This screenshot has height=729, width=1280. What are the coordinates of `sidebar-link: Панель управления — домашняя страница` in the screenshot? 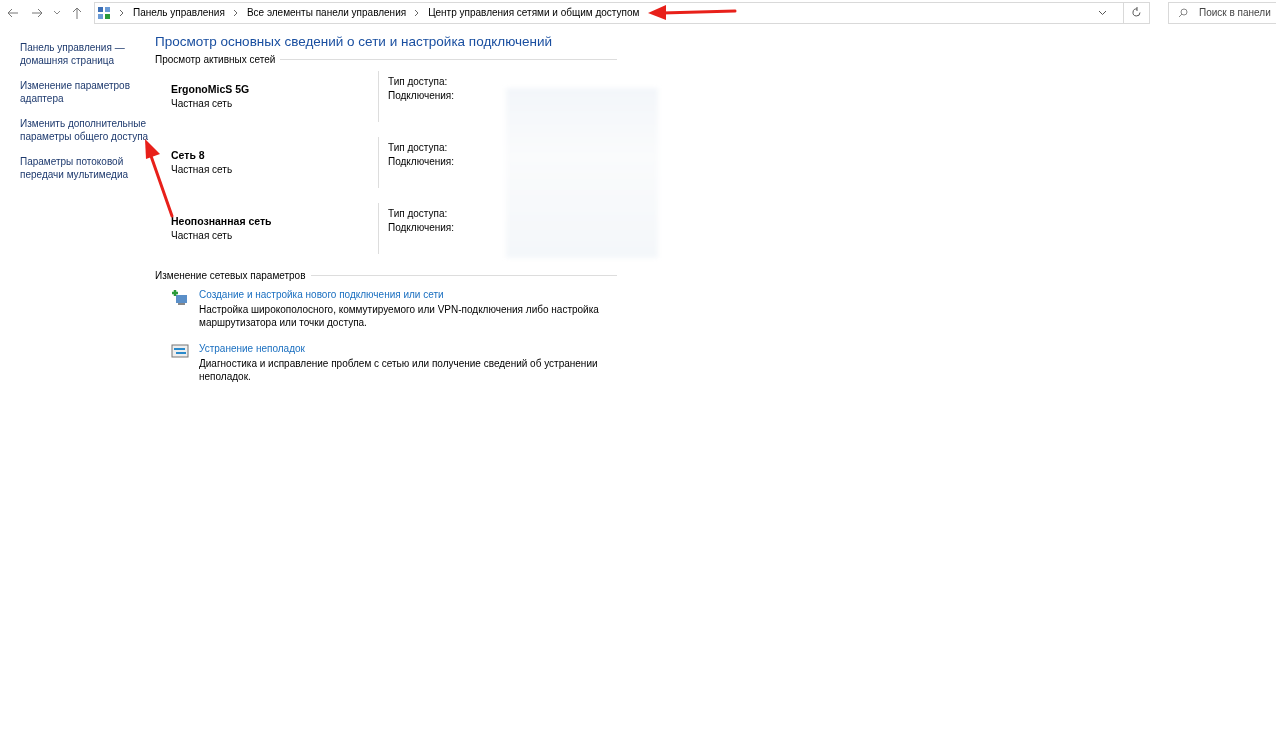 It's located at (87, 54).